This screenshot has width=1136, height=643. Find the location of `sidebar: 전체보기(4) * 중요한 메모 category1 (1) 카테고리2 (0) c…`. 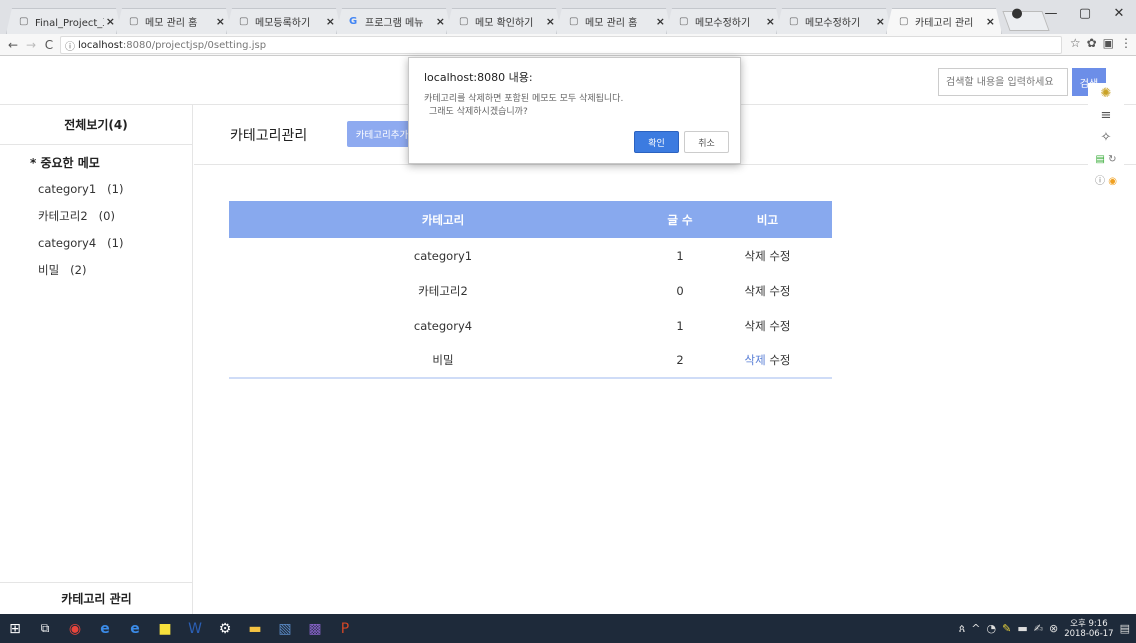

sidebar: 전체보기(4) * 중요한 메모 category1 (1) 카테고리2 (0) c… is located at coordinates (96, 359).